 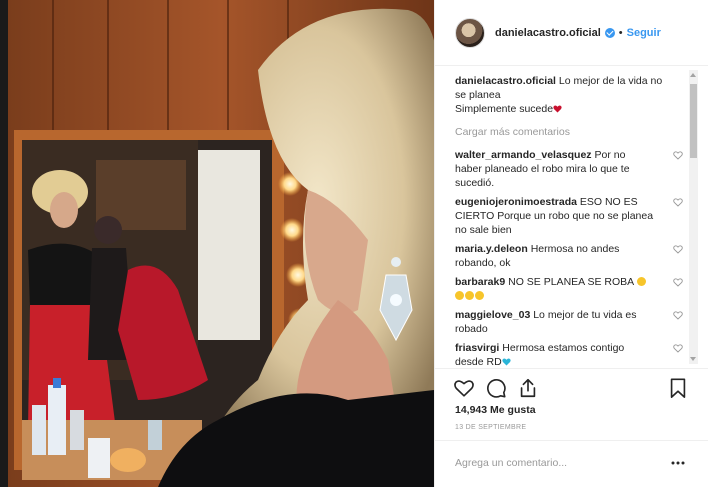 I want to click on share-icon, so click(x=528, y=388).